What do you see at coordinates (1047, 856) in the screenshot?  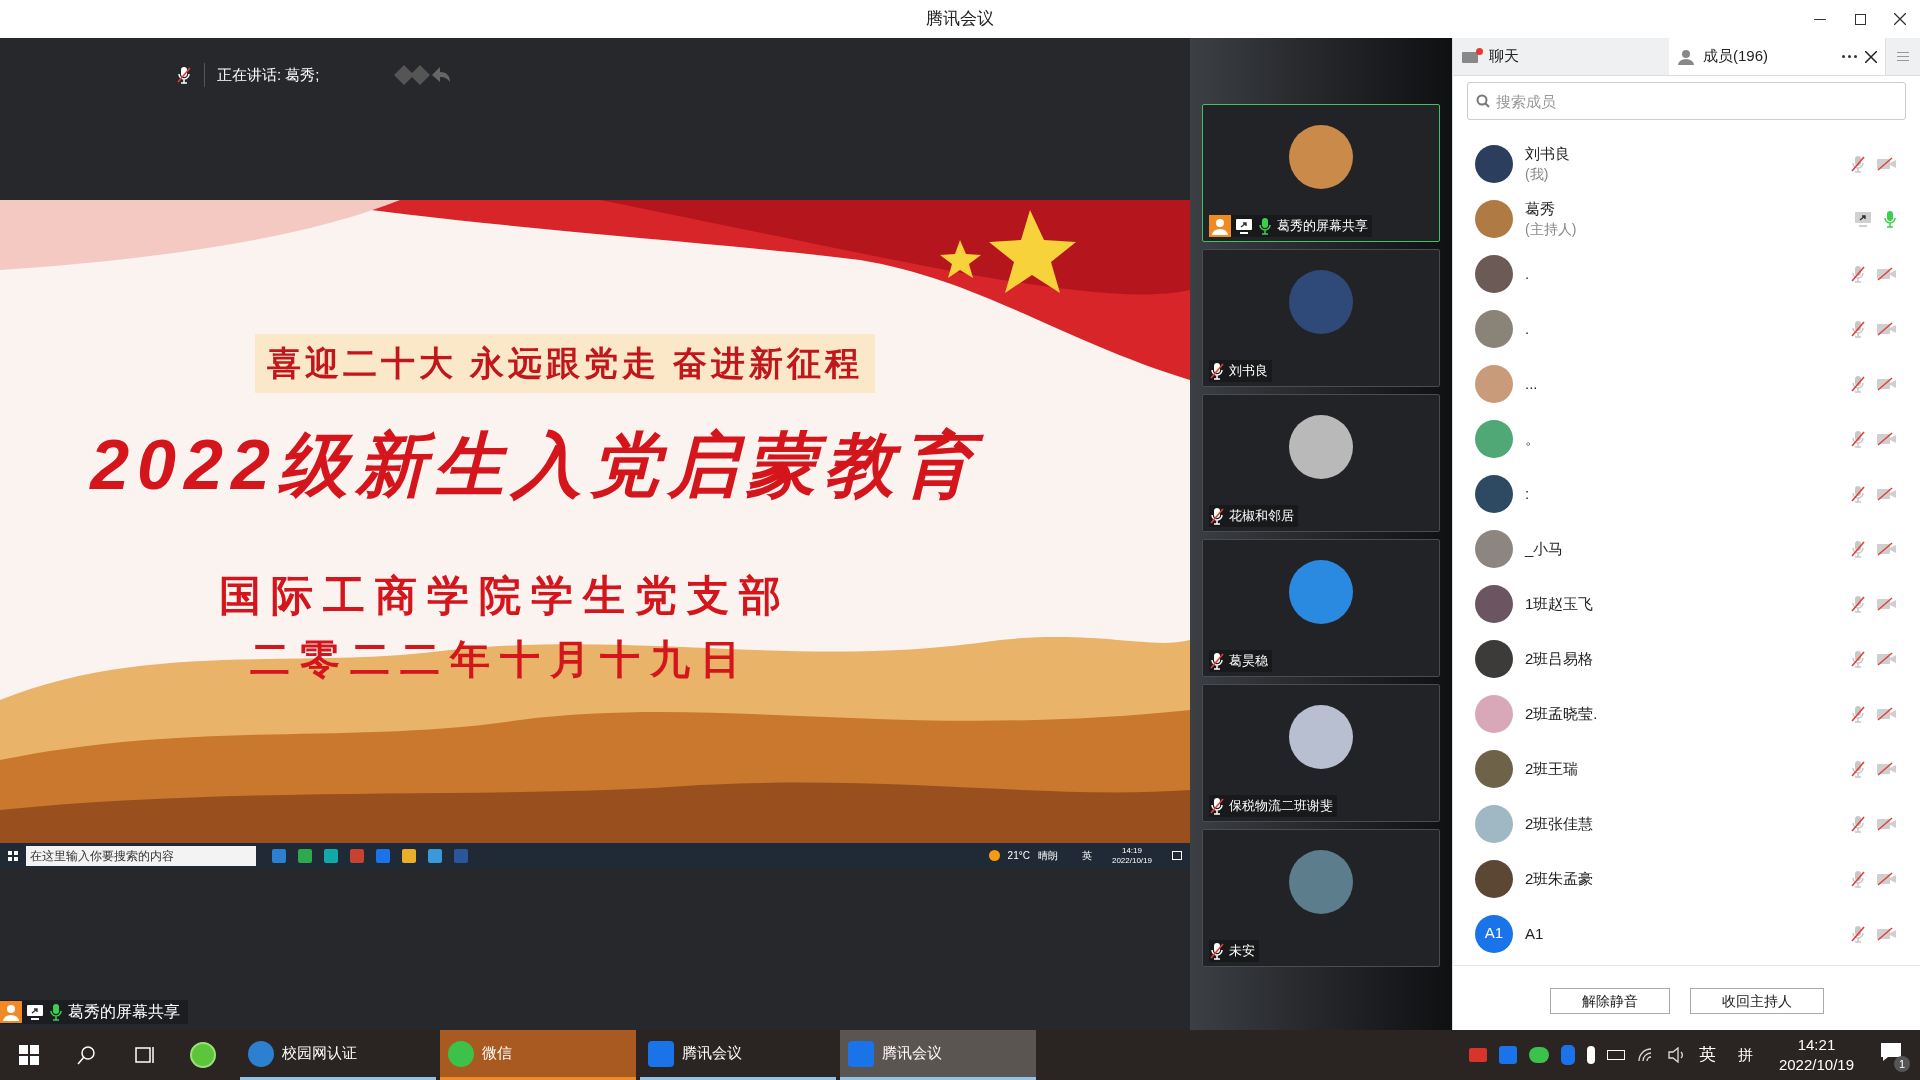 I see `weather-text: 晴朗` at bounding box center [1047, 856].